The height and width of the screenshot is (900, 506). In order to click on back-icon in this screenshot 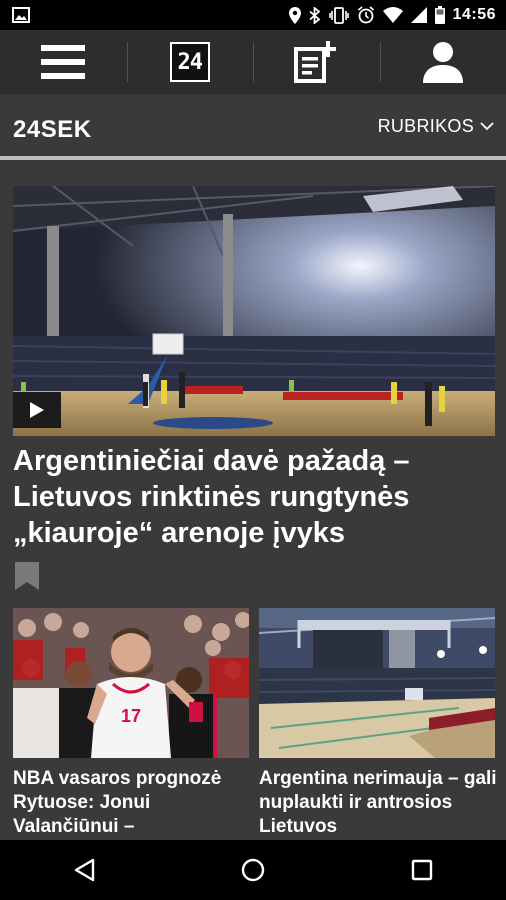, I will do `click(85, 870)`.